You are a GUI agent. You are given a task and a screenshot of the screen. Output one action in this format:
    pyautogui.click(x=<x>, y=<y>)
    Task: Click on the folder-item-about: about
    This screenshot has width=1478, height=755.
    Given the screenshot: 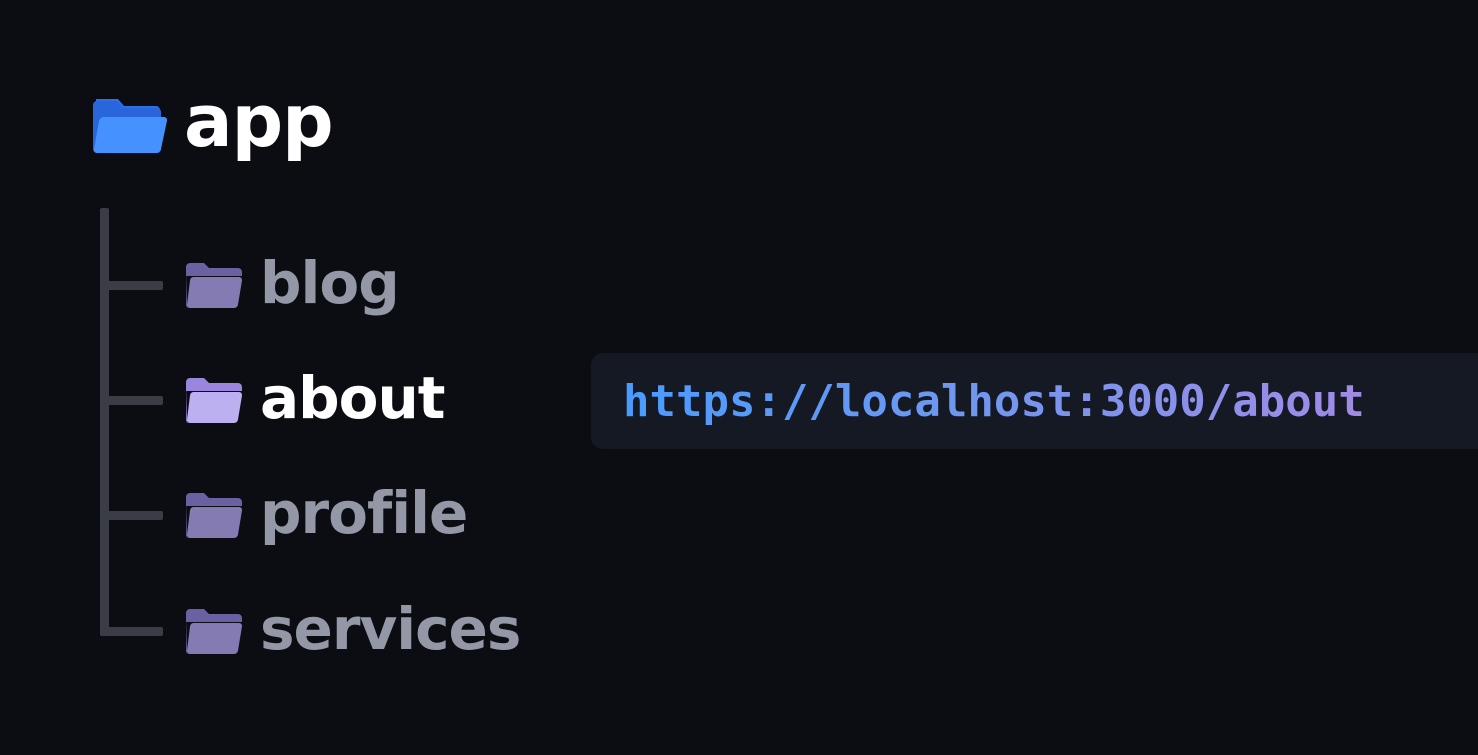 What is the action you would take?
    pyautogui.click(x=315, y=400)
    